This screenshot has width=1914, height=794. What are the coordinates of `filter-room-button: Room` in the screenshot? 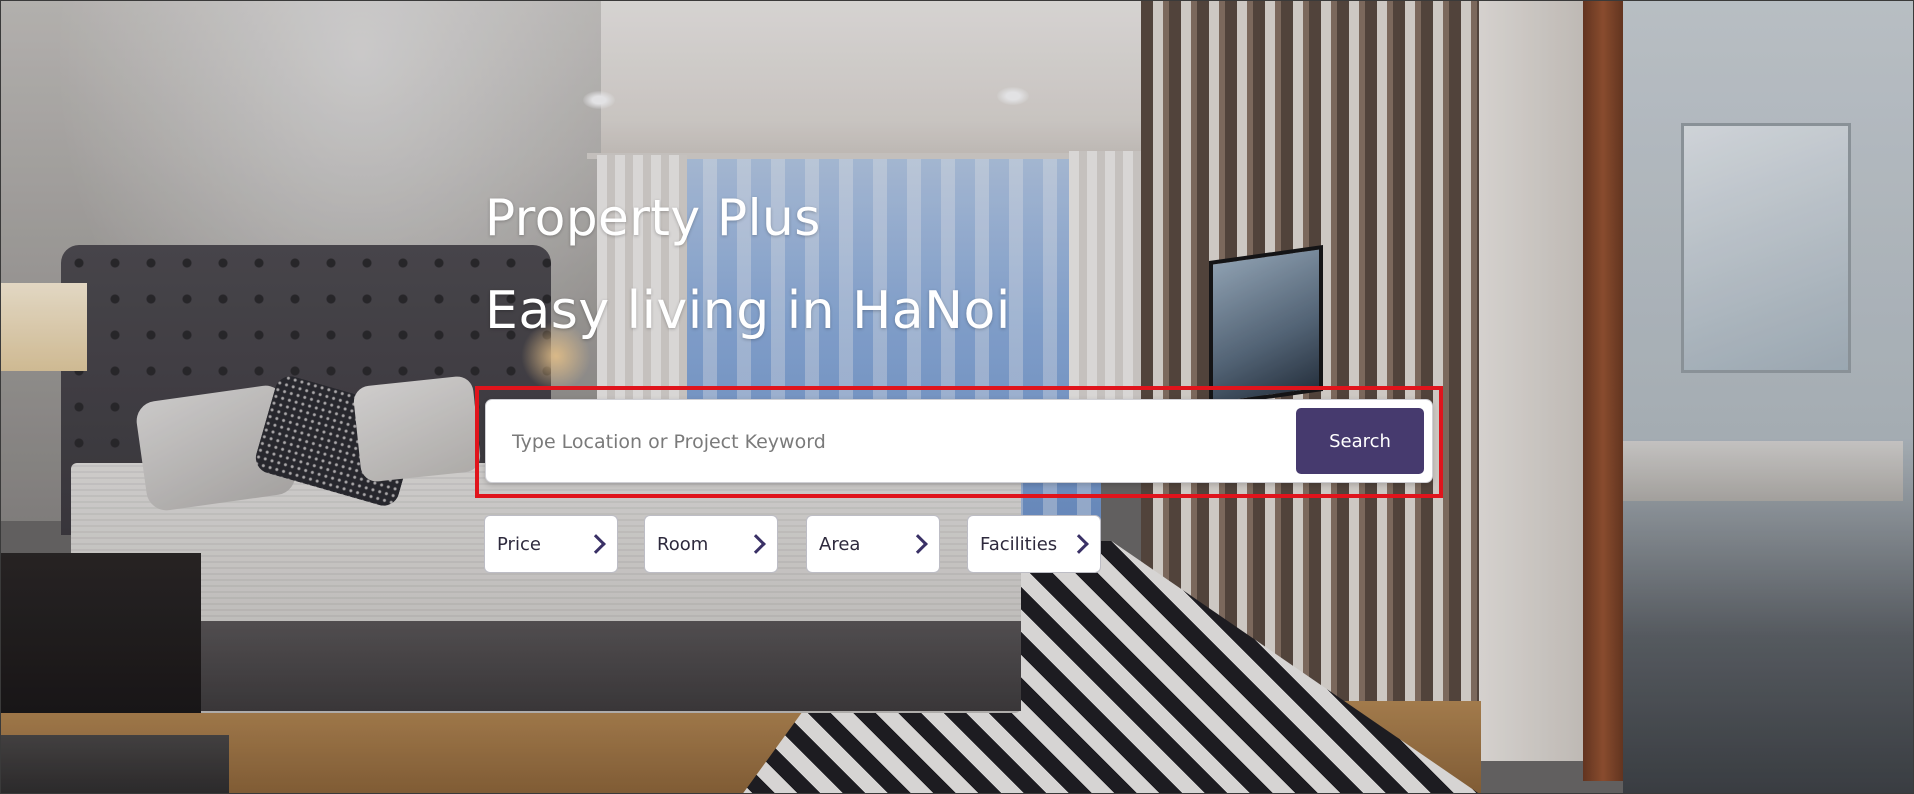 It's located at (711, 544).